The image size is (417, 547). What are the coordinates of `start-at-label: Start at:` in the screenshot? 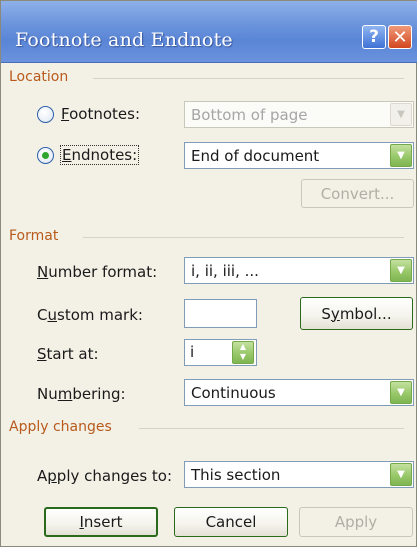 It's located at (68, 354).